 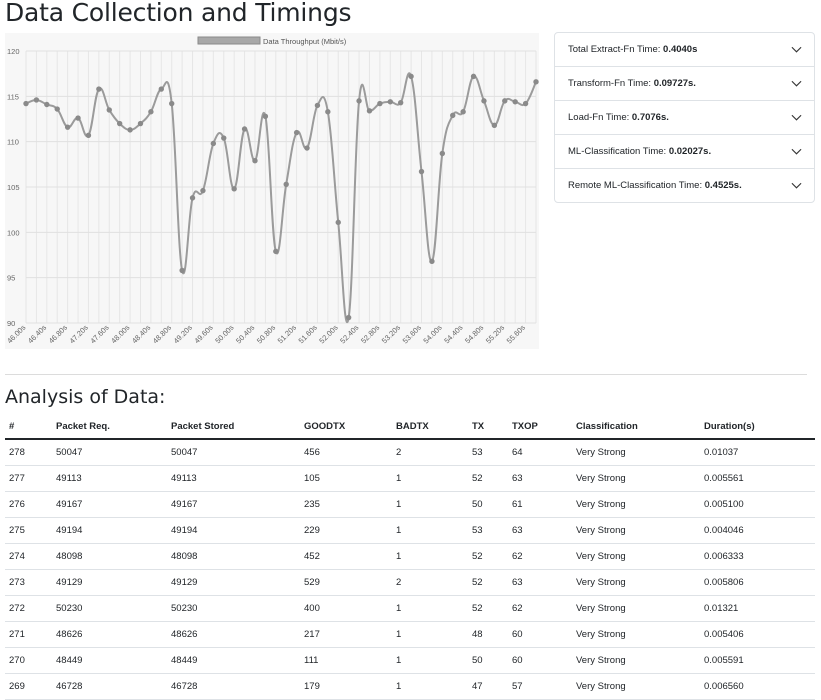 I want to click on table-cell: 0.004046, so click(x=757, y=530).